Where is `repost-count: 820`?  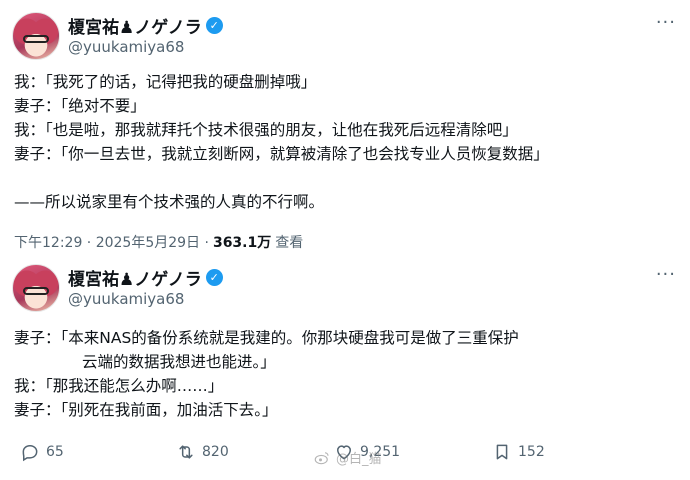 repost-count: 820 is located at coordinates (215, 452).